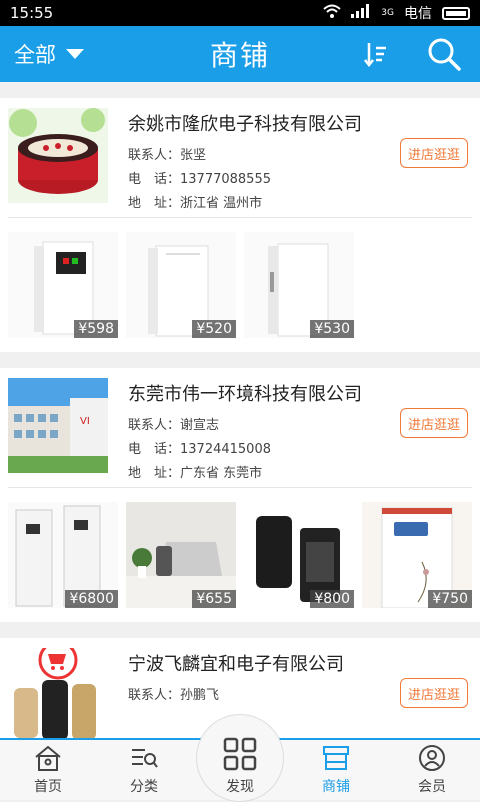 This screenshot has height=802, width=480. I want to click on product-price: ¥655, so click(214, 599).